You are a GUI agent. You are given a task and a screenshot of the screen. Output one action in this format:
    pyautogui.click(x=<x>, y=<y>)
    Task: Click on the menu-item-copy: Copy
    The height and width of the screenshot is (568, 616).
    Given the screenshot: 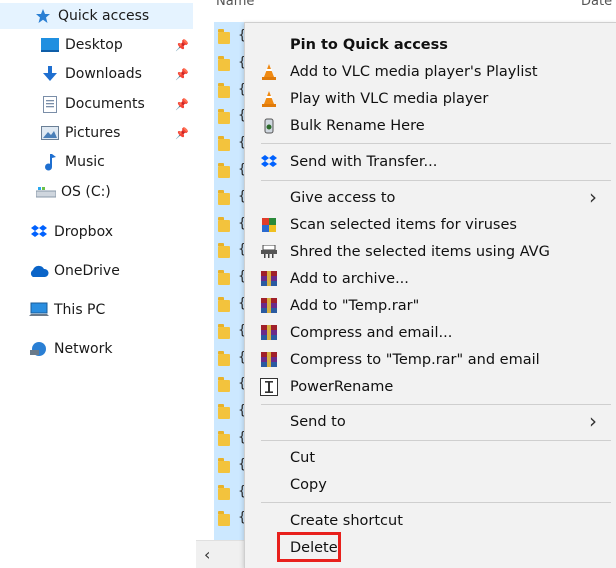 What is the action you would take?
    pyautogui.click(x=430, y=485)
    